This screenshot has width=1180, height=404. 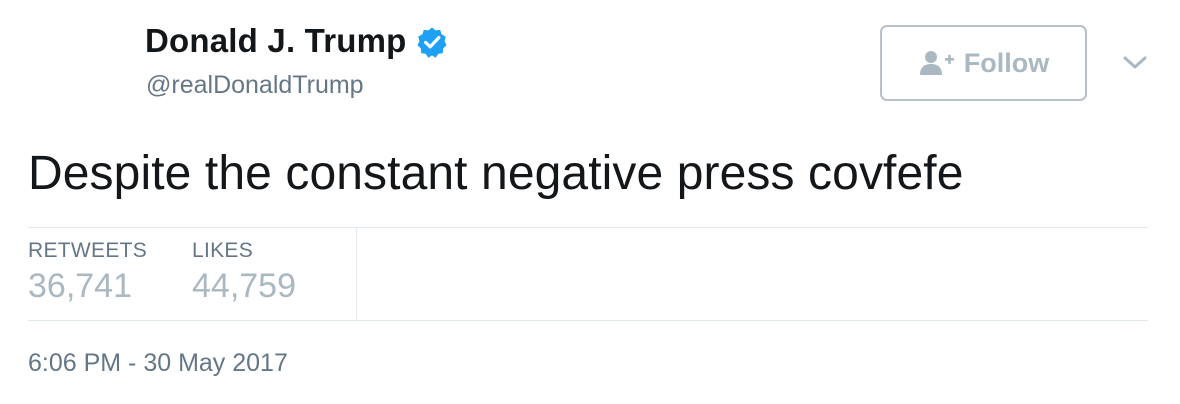 What do you see at coordinates (937, 63) in the screenshot?
I see `follow-user-plus-icon` at bounding box center [937, 63].